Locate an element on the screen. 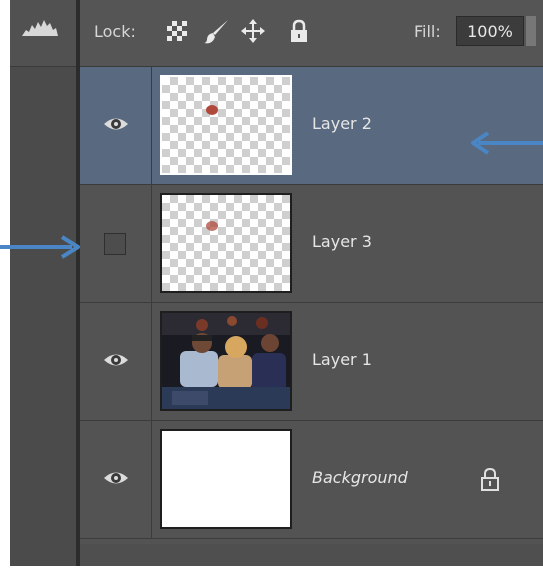 This screenshot has height=573, width=543. panel-bottom is located at coordinates (311, 555).